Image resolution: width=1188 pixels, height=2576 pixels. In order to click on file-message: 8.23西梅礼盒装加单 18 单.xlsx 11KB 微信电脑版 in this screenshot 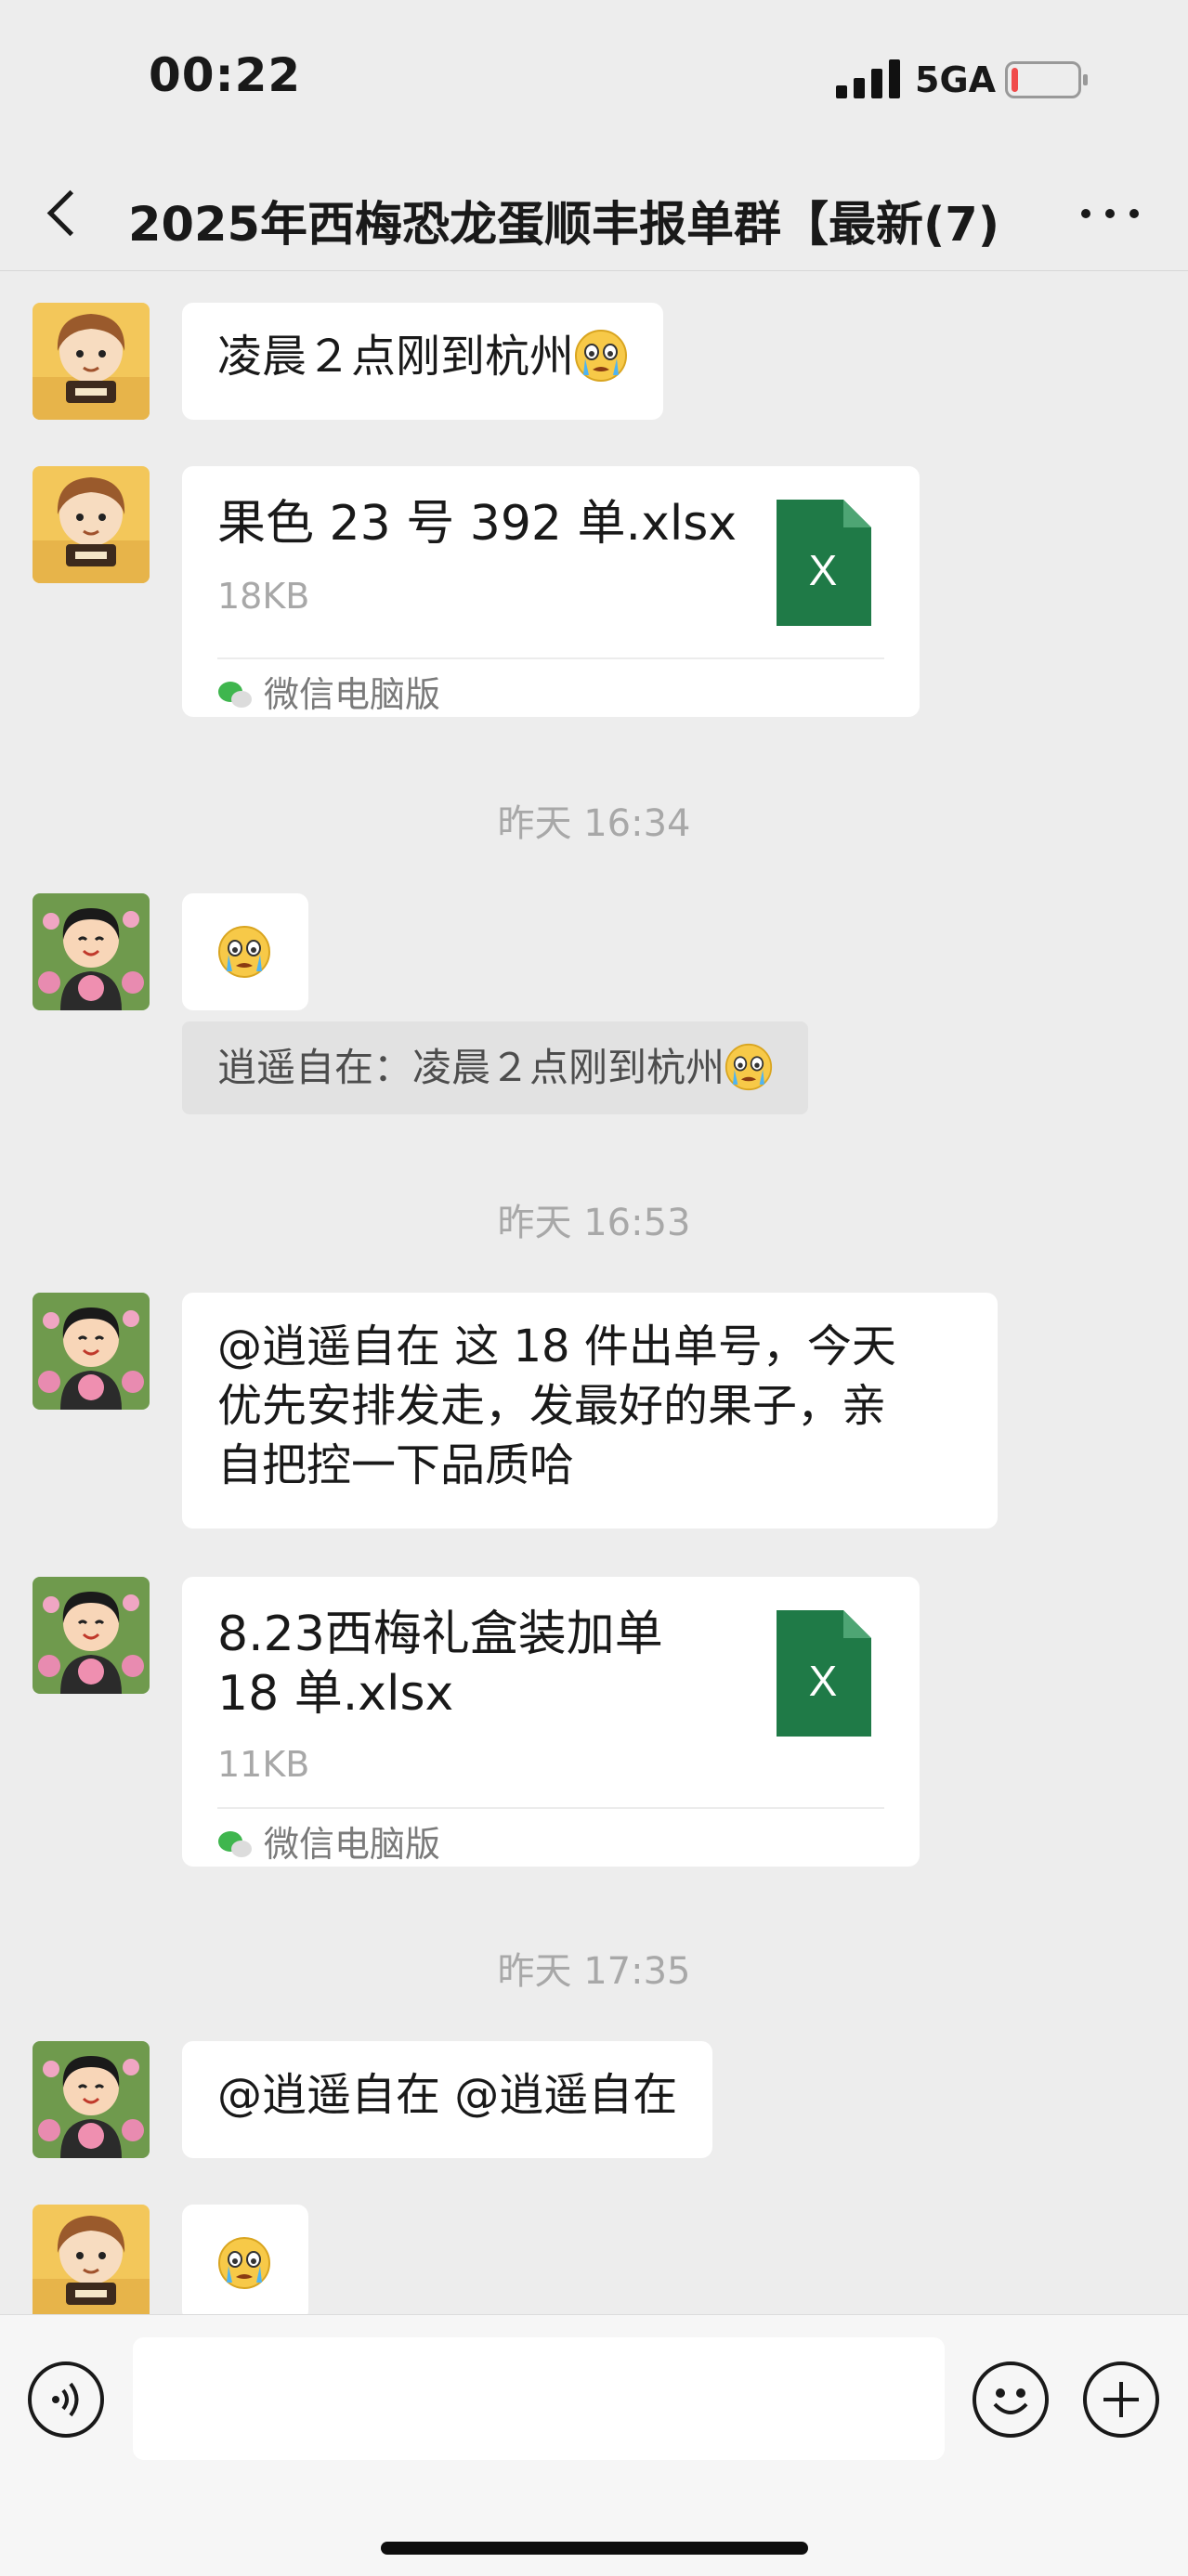, I will do `click(551, 1722)`.